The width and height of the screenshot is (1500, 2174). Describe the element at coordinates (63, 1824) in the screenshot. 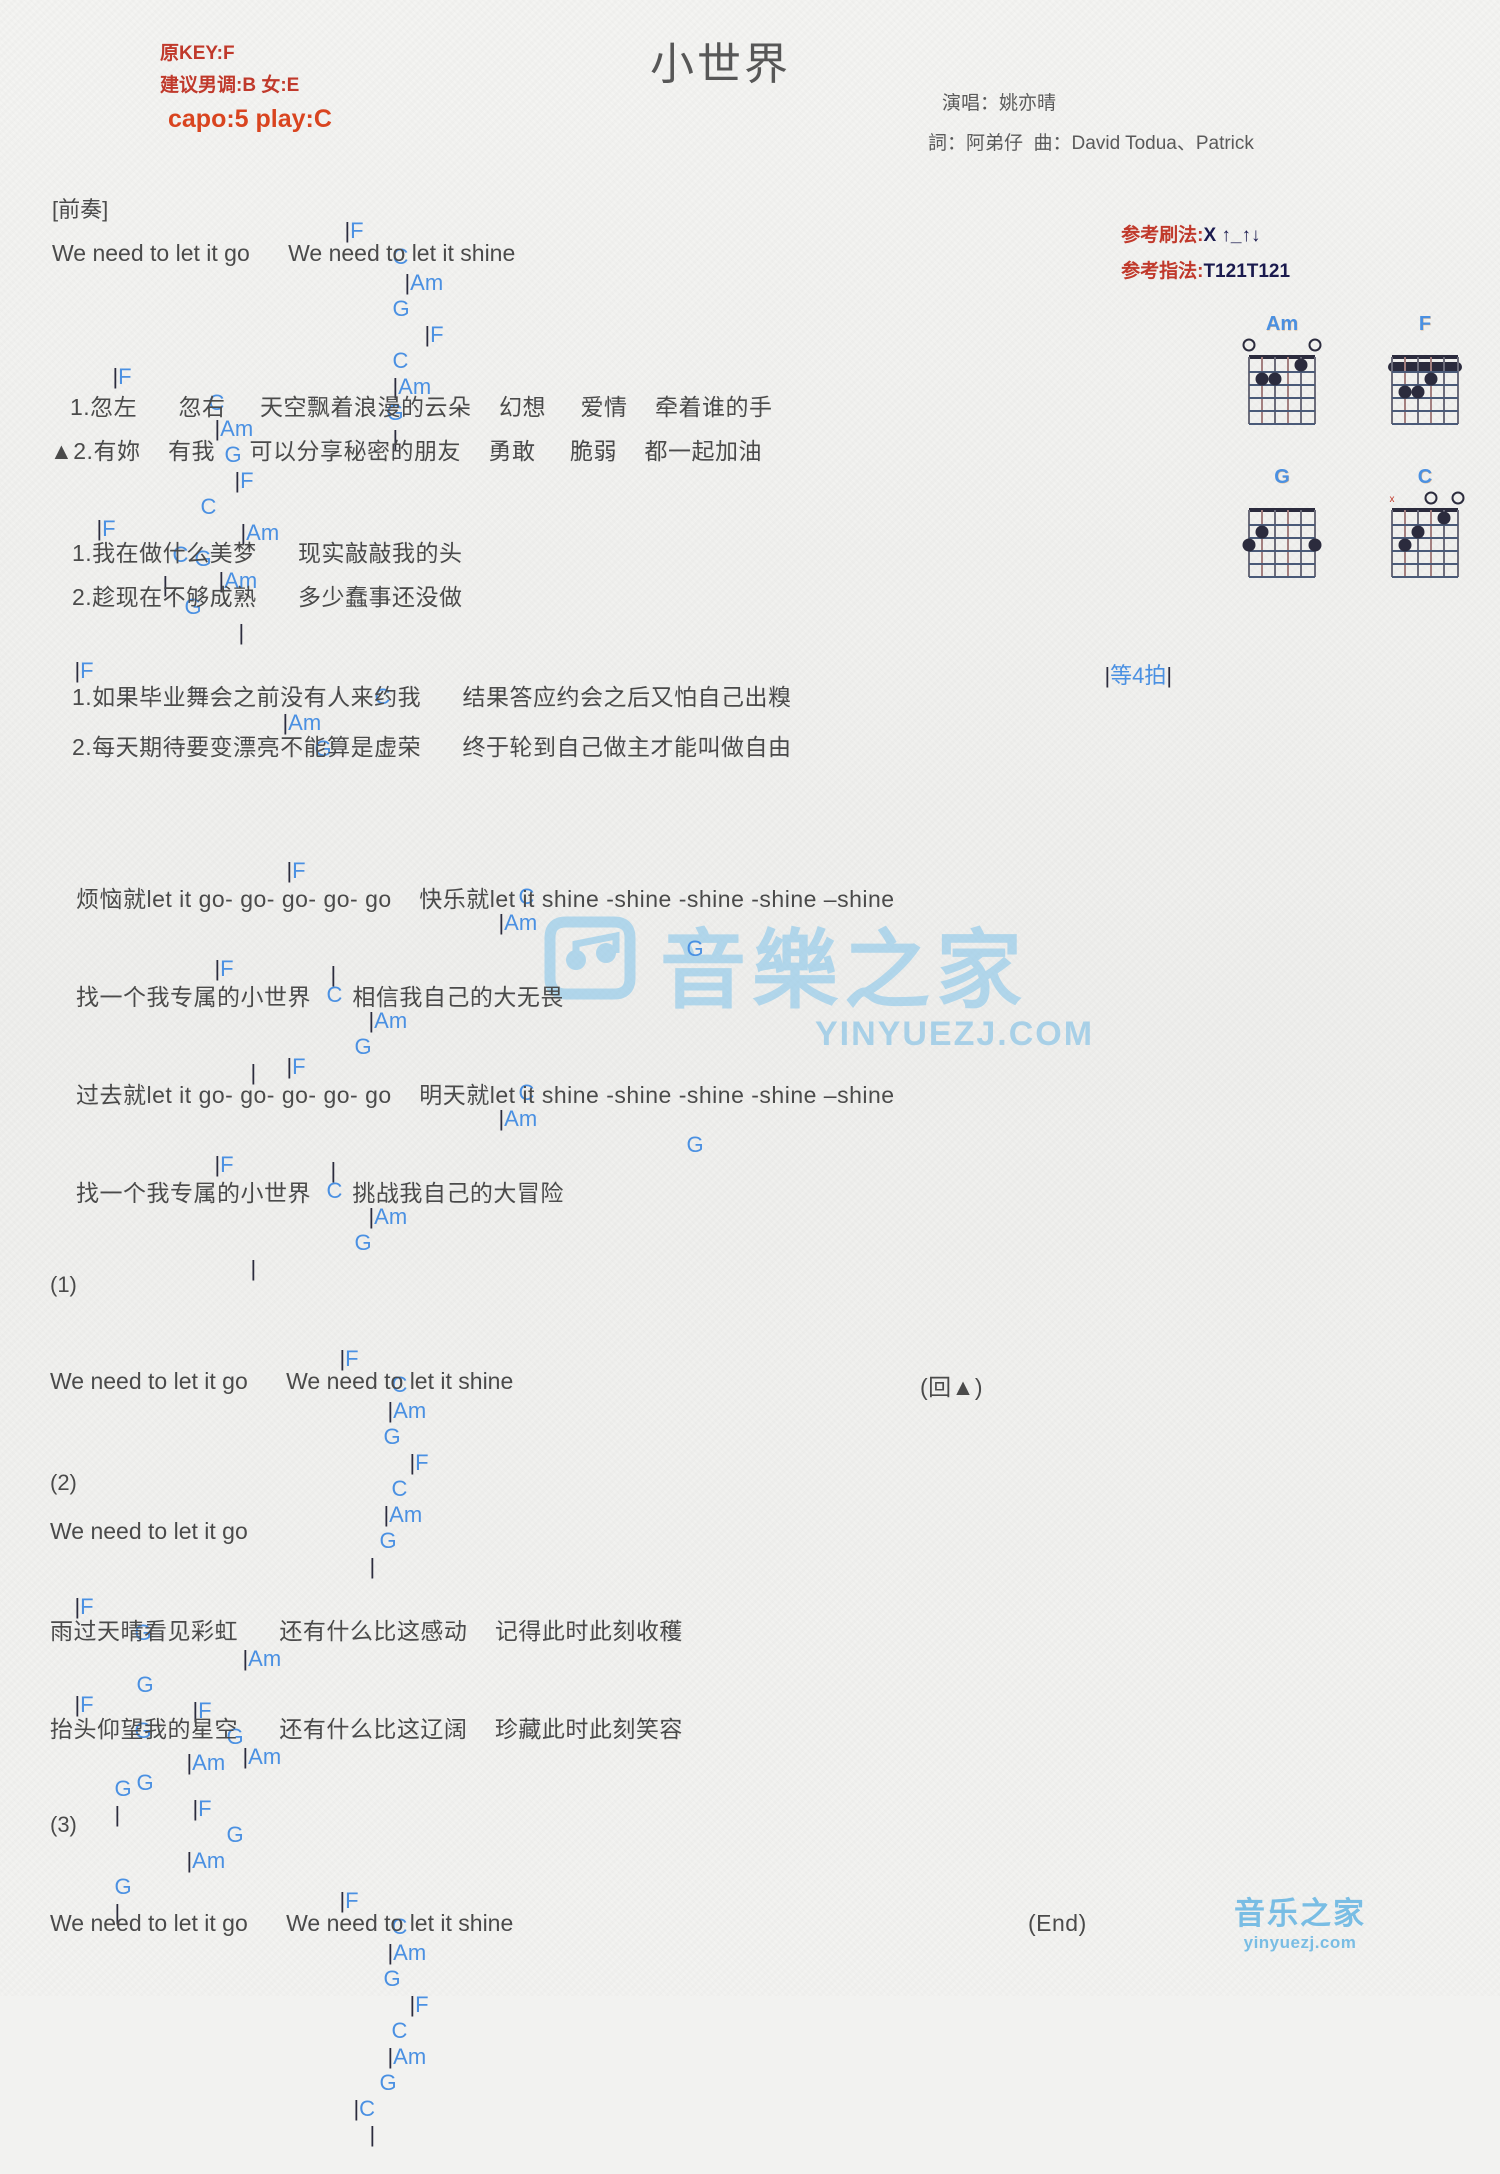

I see `section-label-part3: (3)` at that location.